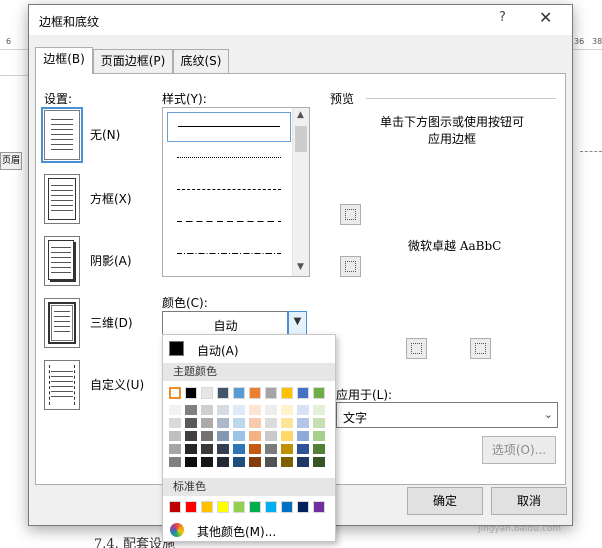  Describe the element at coordinates (104, 386) in the screenshot. I see `setting-custom: 自定义(U)` at that location.